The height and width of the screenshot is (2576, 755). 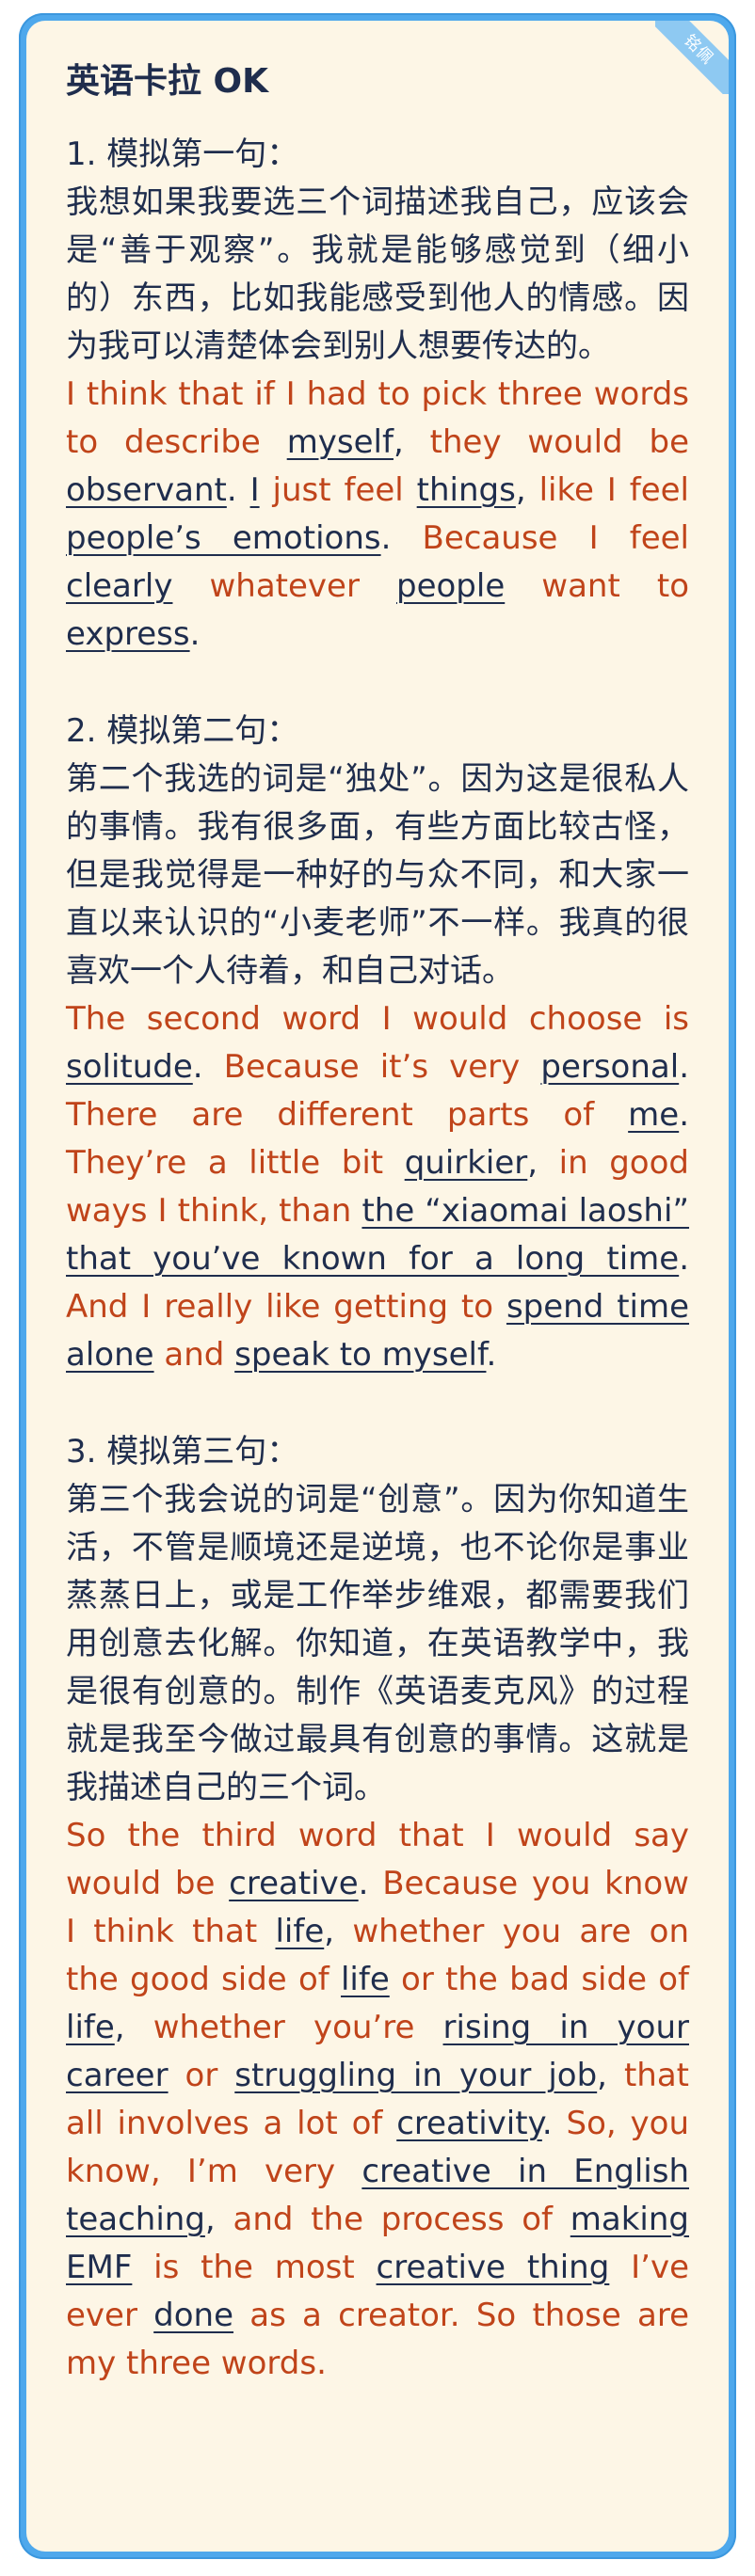 I want to click on highlighted-phrase: struggling in your job, so click(x=416, y=2075).